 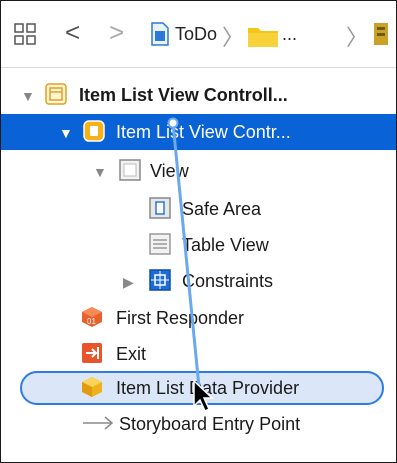 What do you see at coordinates (160, 34) in the screenshot?
I see `swift-file-icon` at bounding box center [160, 34].